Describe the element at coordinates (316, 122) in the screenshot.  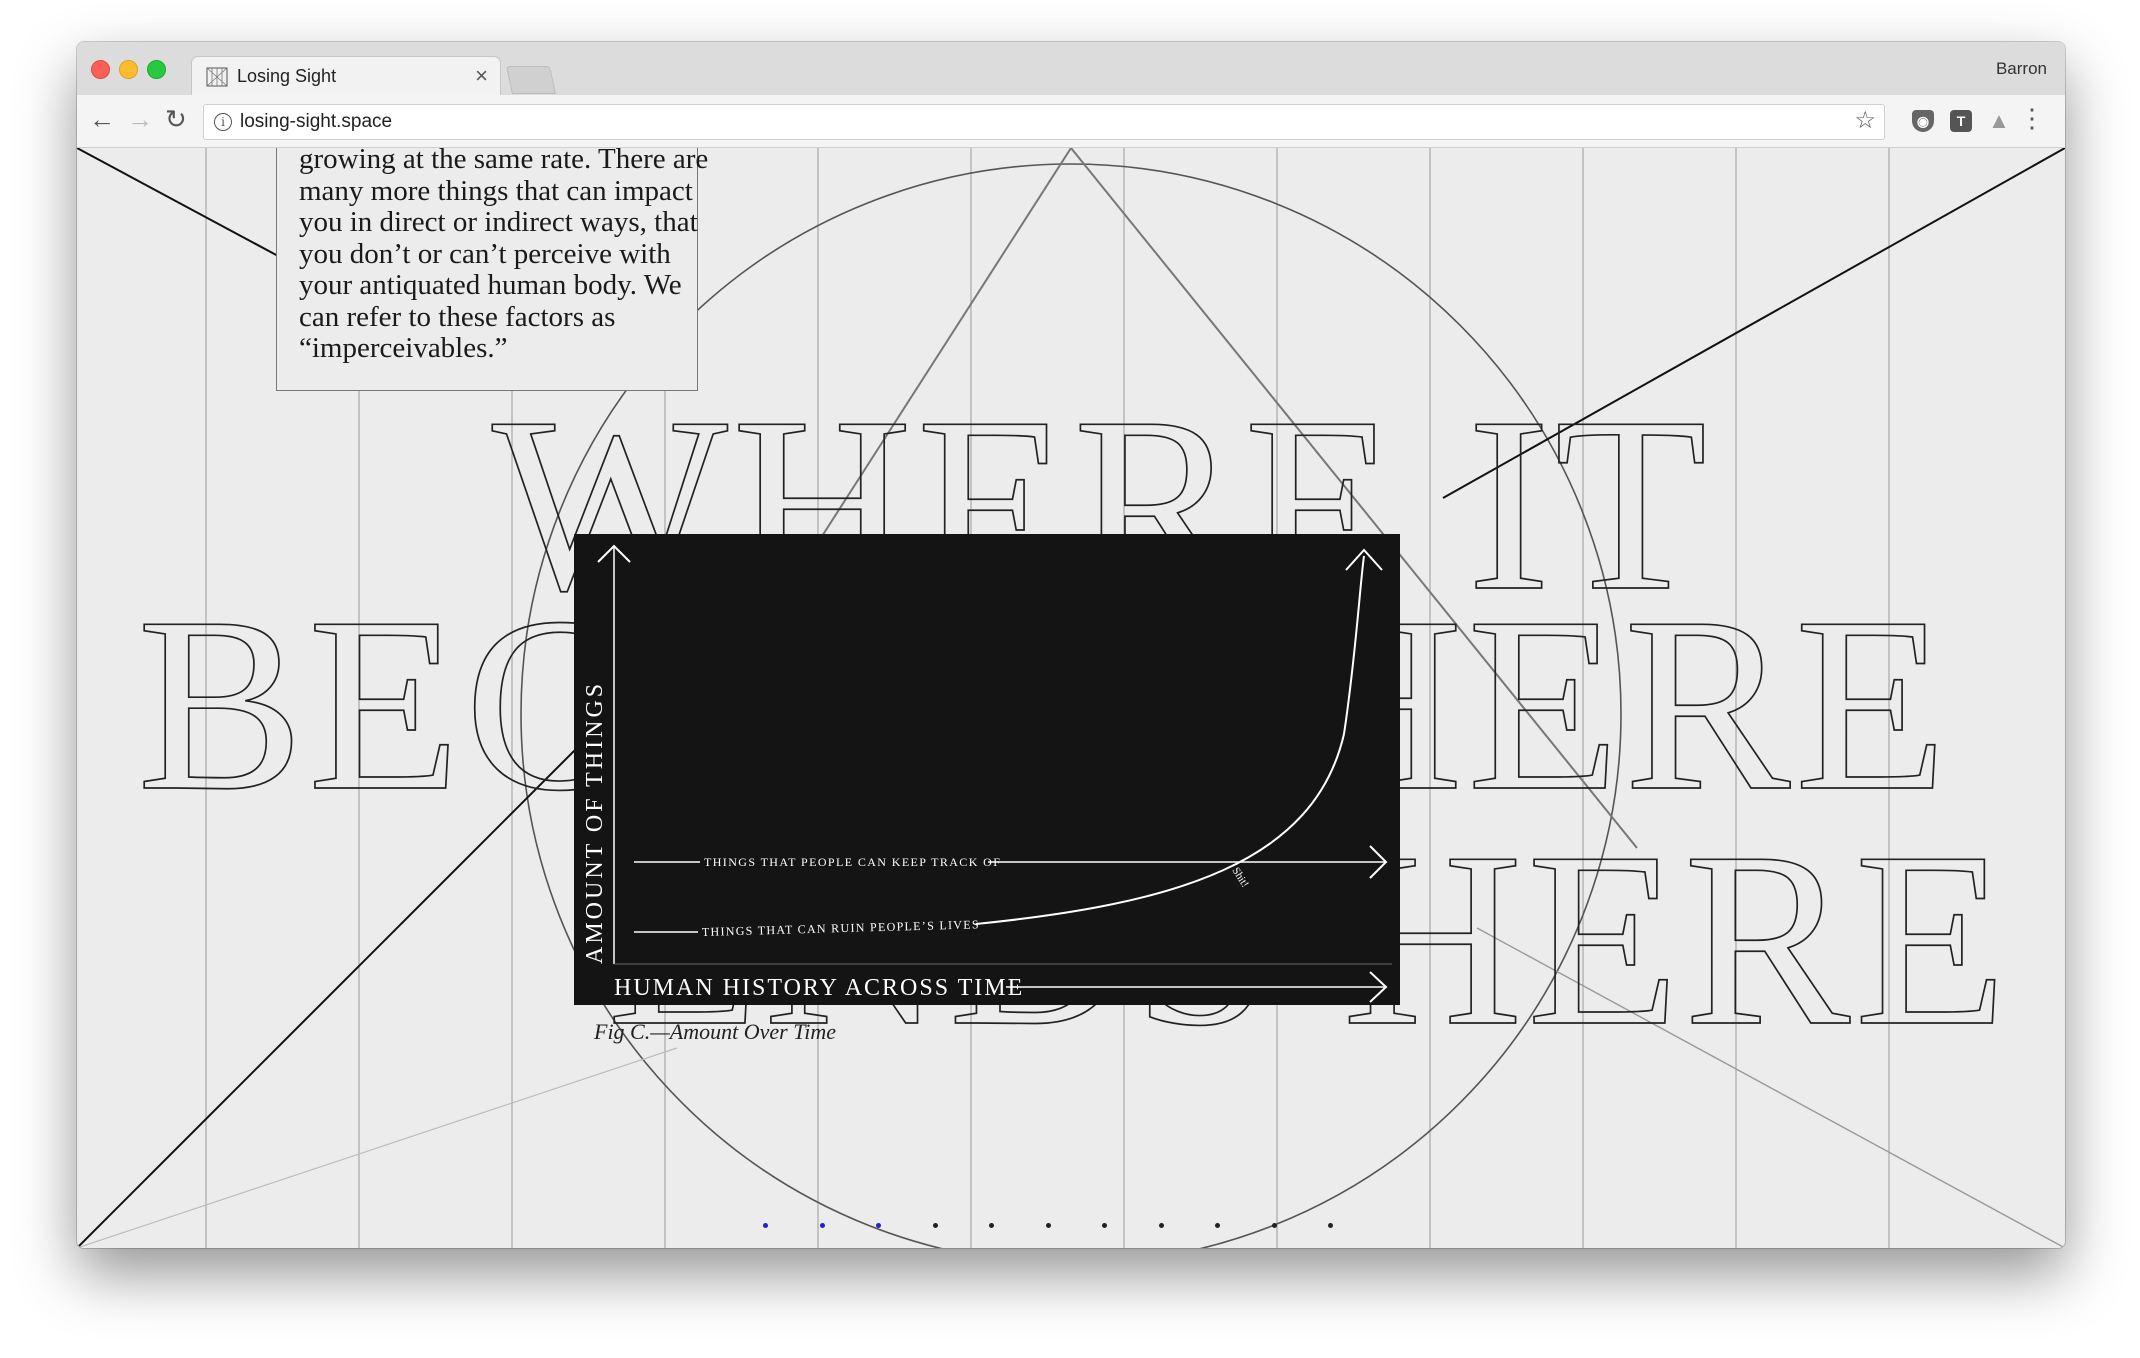
I see `url-text: losing-sight.space` at that location.